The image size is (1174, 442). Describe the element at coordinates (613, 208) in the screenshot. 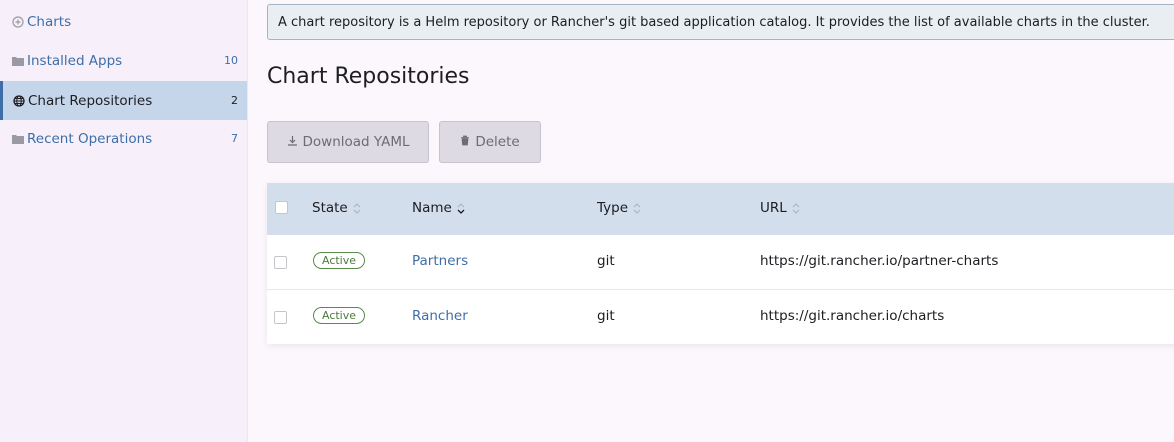

I see `column-header-label: Type` at that location.